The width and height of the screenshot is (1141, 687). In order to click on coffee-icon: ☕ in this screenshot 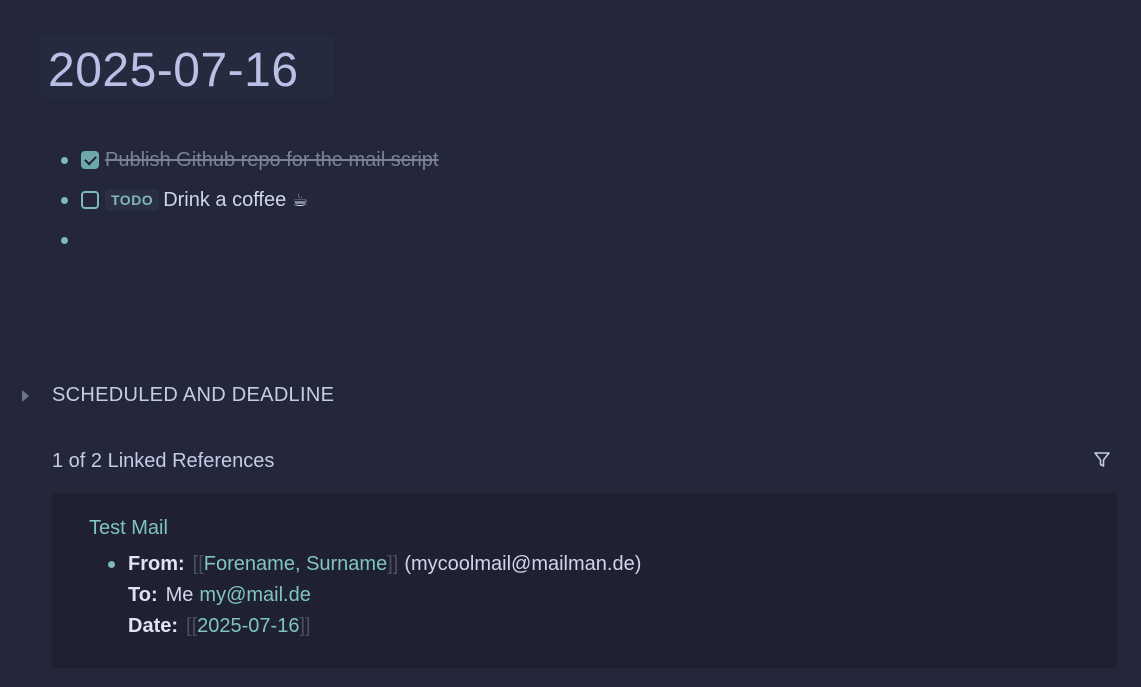, I will do `click(300, 200)`.